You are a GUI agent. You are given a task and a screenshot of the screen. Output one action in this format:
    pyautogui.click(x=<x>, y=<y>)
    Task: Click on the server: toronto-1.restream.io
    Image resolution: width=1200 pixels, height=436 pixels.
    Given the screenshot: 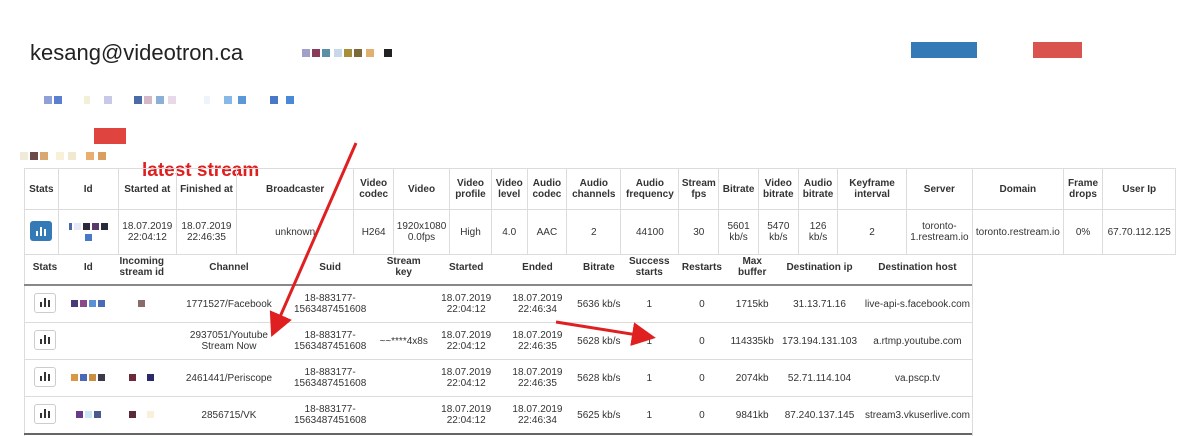 What is the action you would take?
    pyautogui.click(x=939, y=232)
    